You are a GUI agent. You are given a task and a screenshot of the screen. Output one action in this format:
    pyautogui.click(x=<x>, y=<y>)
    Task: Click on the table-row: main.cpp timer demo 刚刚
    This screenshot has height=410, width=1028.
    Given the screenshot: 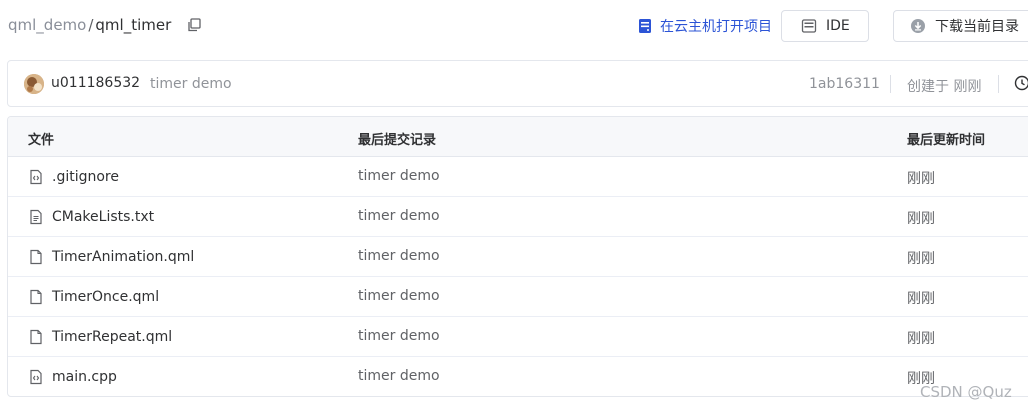 What is the action you would take?
    pyautogui.click(x=518, y=376)
    